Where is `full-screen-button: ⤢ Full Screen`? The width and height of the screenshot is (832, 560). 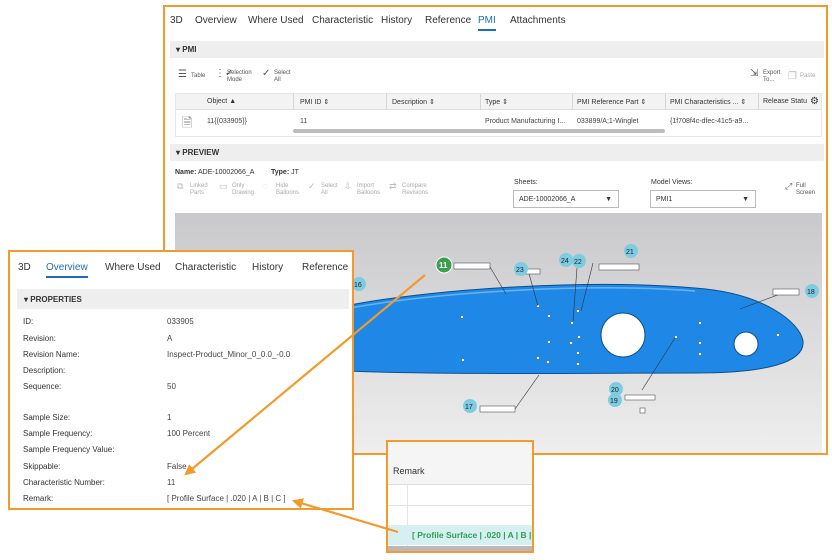
full-screen-button: ⤢ Full Screen is located at coordinates (800, 189).